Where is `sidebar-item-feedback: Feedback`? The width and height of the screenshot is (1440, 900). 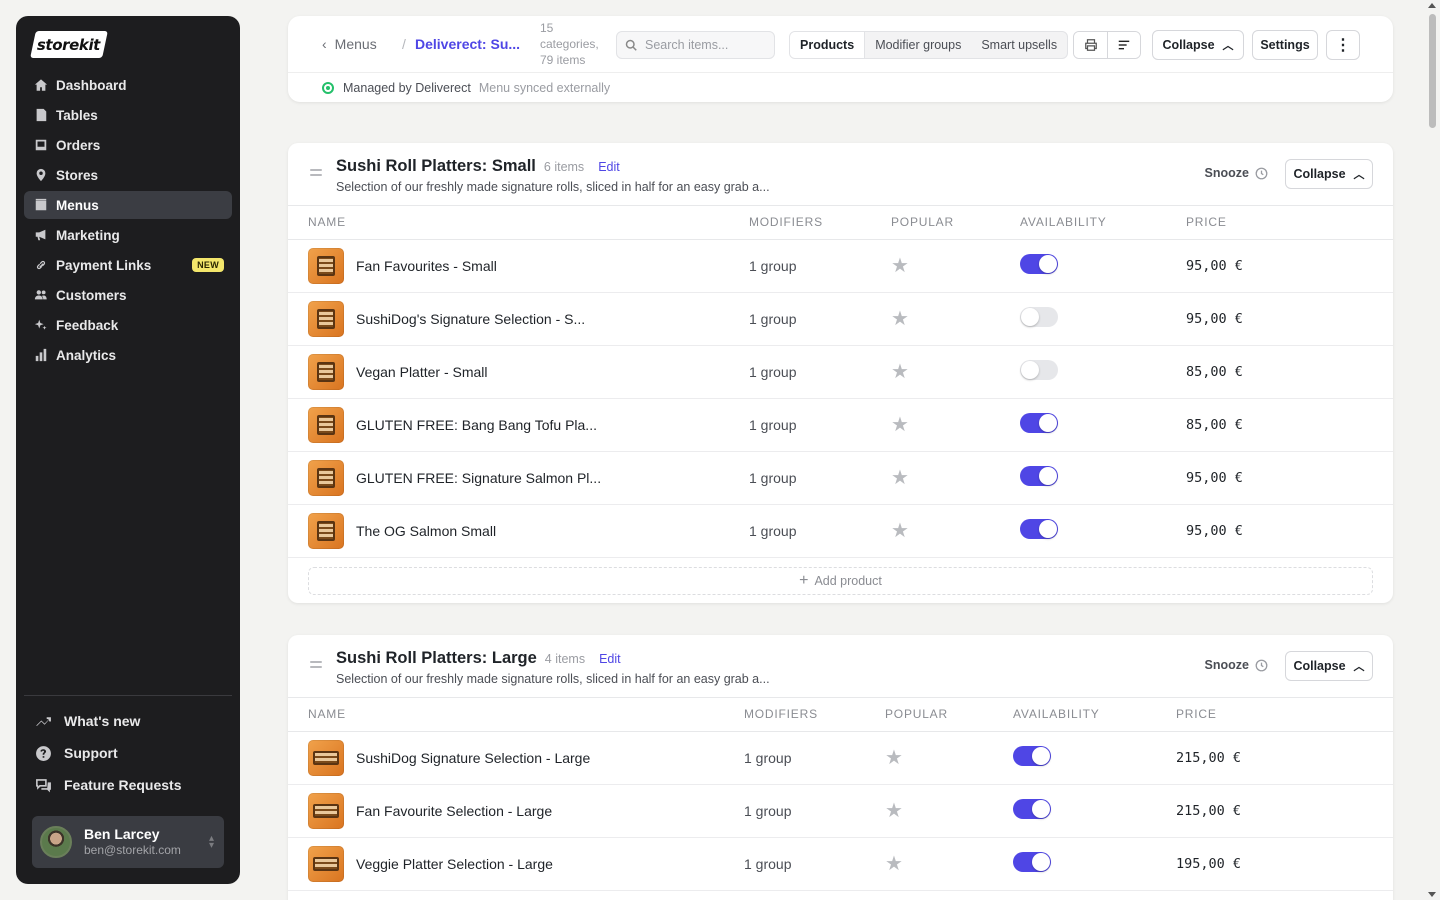 sidebar-item-feedback: Feedback is located at coordinates (128, 325).